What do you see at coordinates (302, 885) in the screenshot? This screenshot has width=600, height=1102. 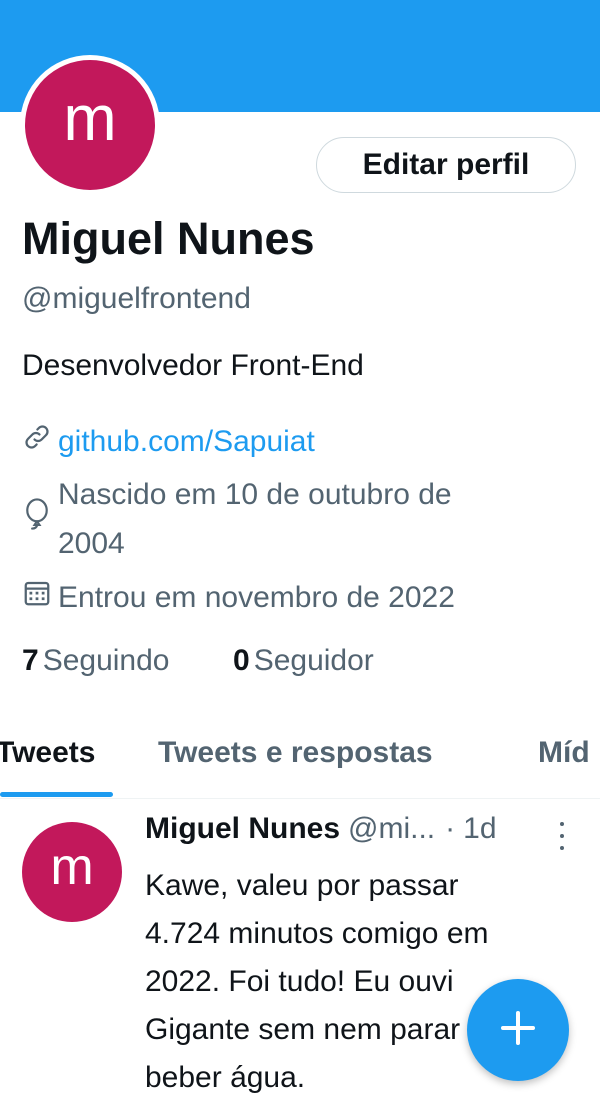 I see `tweet-text-line: Kawe, valeu por passar` at bounding box center [302, 885].